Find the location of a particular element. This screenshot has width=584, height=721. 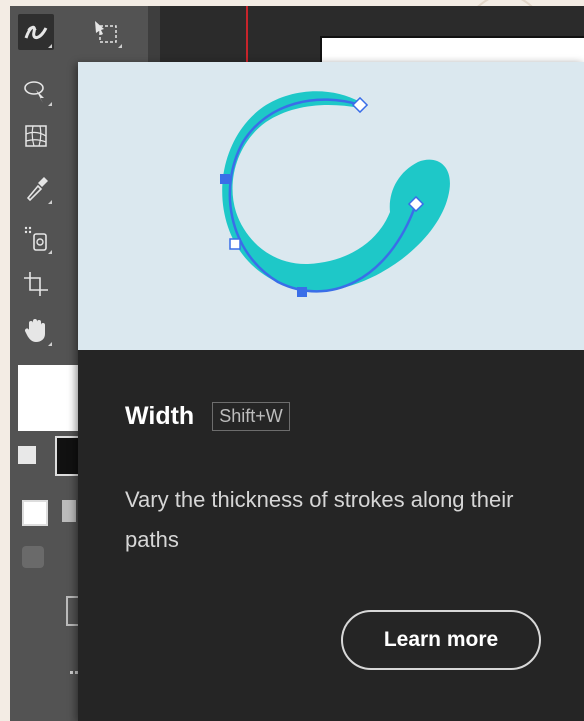

artboard-tool-button is located at coordinates (106, 32).